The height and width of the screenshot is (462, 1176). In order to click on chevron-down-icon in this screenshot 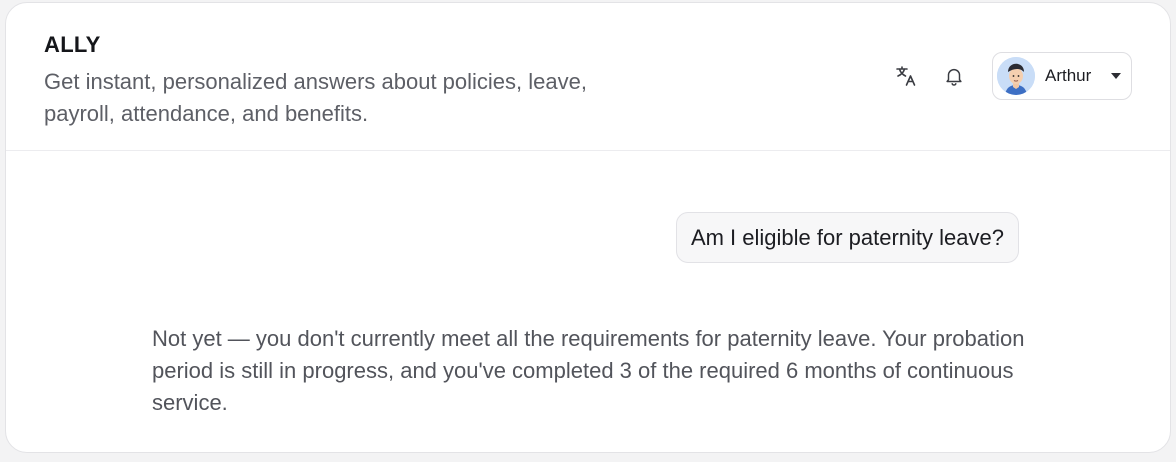, I will do `click(1116, 76)`.